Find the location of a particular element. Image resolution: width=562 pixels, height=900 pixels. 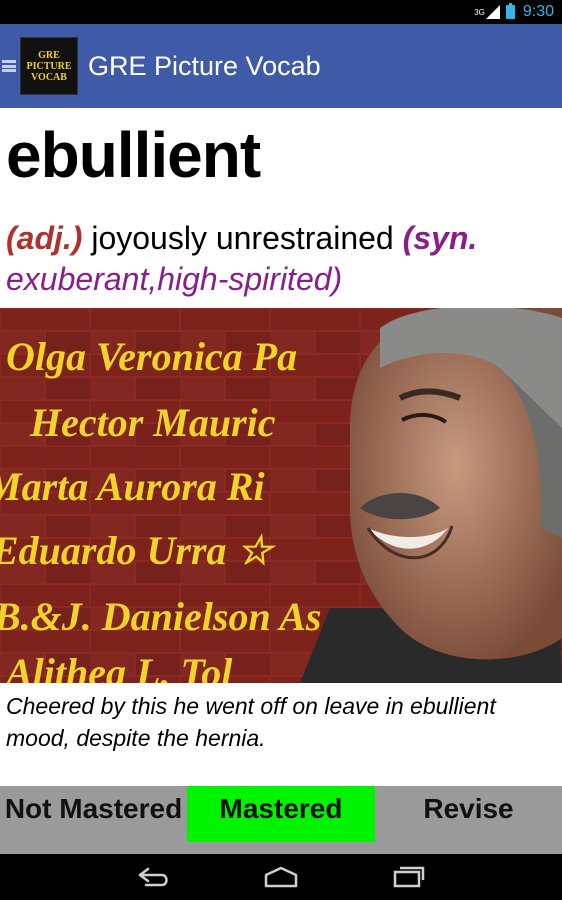

synonym-label: (syn. is located at coordinates (440, 238).